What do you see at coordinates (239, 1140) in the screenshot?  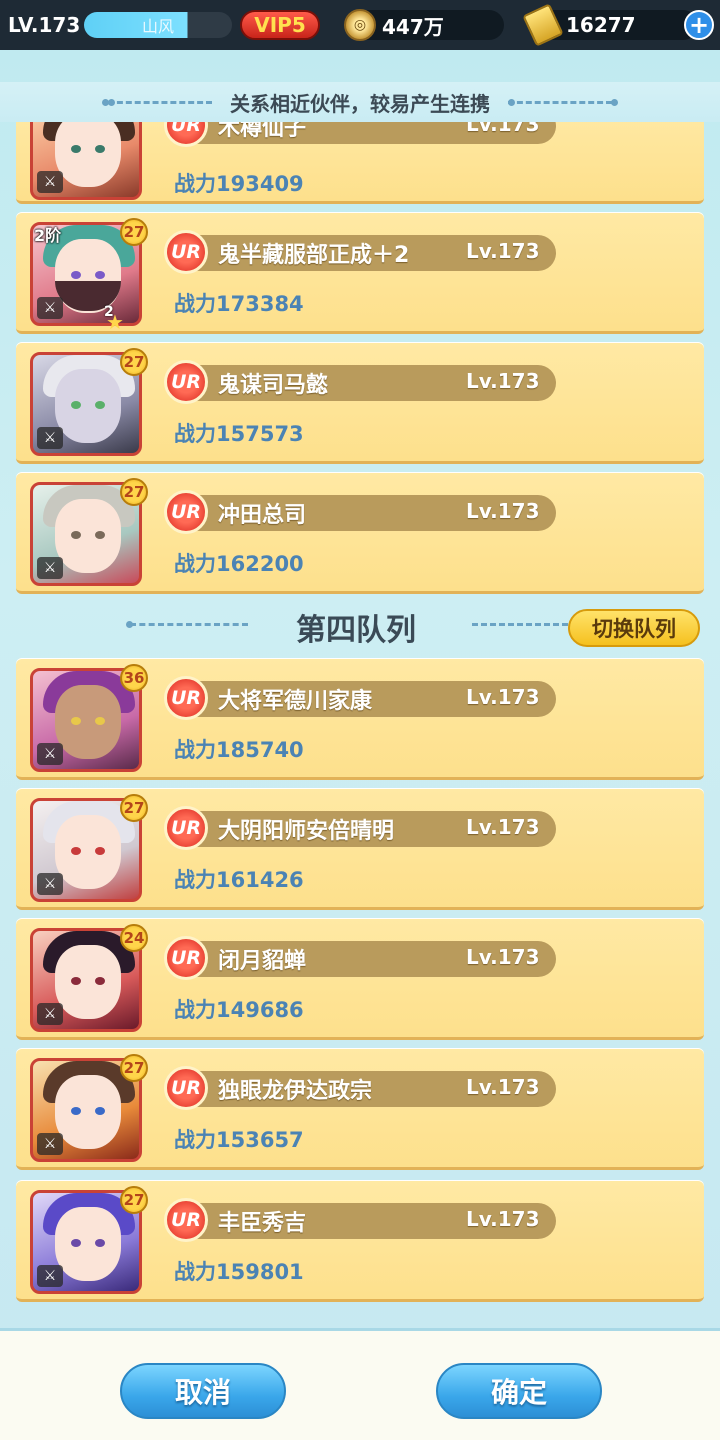 I see `hero-power: 战力153657` at bounding box center [239, 1140].